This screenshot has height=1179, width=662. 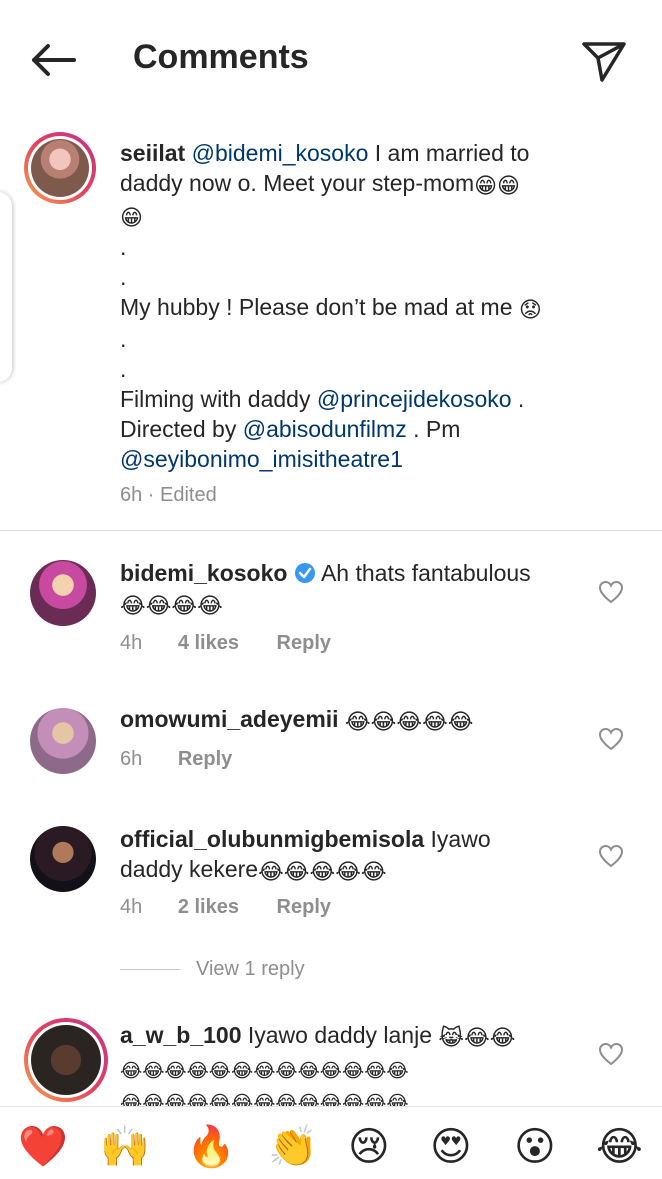 What do you see at coordinates (325, 429) in the screenshot?
I see `mention-link: @abisodunfilmz` at bounding box center [325, 429].